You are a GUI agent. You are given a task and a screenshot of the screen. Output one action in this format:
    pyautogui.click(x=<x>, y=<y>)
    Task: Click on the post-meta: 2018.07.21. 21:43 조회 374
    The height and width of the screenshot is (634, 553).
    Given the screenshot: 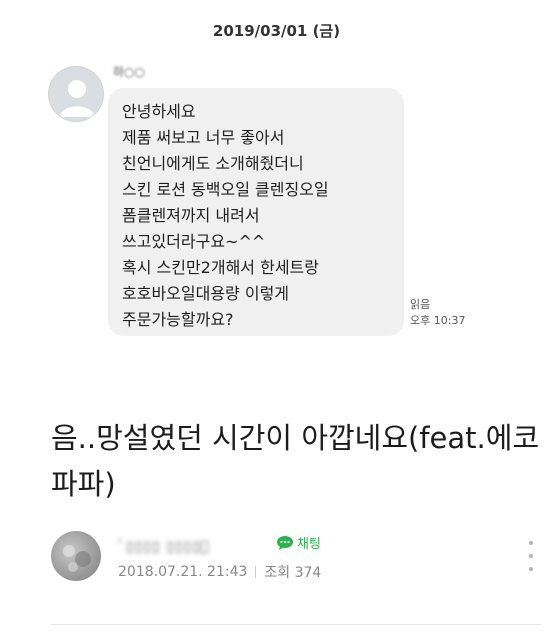 What is the action you would take?
    pyautogui.click(x=219, y=572)
    